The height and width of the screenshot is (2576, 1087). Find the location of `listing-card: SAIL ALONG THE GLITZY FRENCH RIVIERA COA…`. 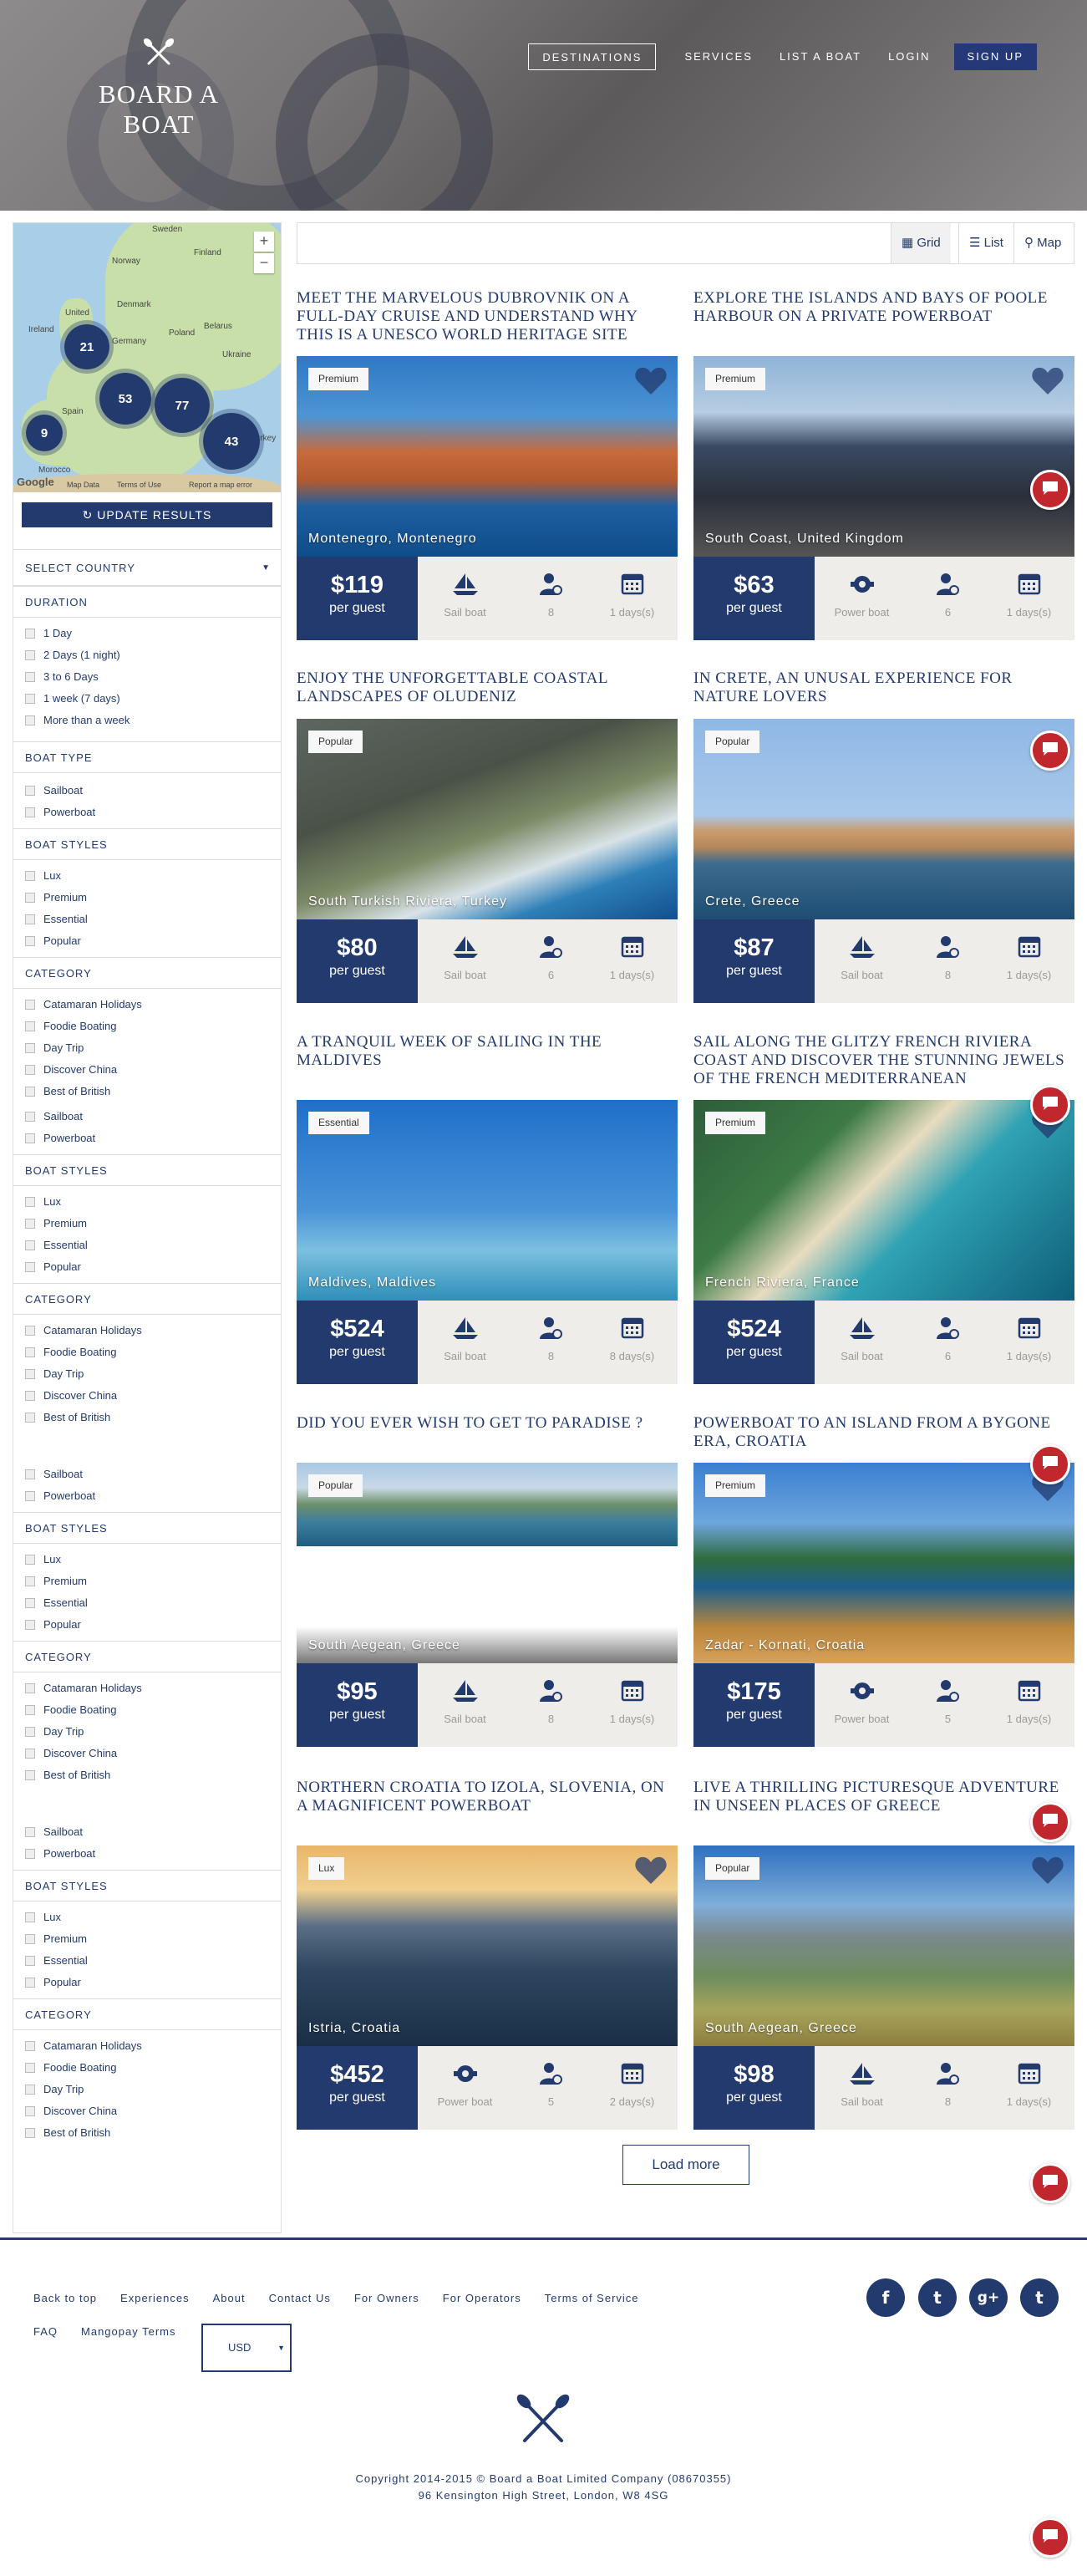

listing-card: SAIL ALONG THE GLITZY FRENCH RIVIERA COA… is located at coordinates (883, 1060).